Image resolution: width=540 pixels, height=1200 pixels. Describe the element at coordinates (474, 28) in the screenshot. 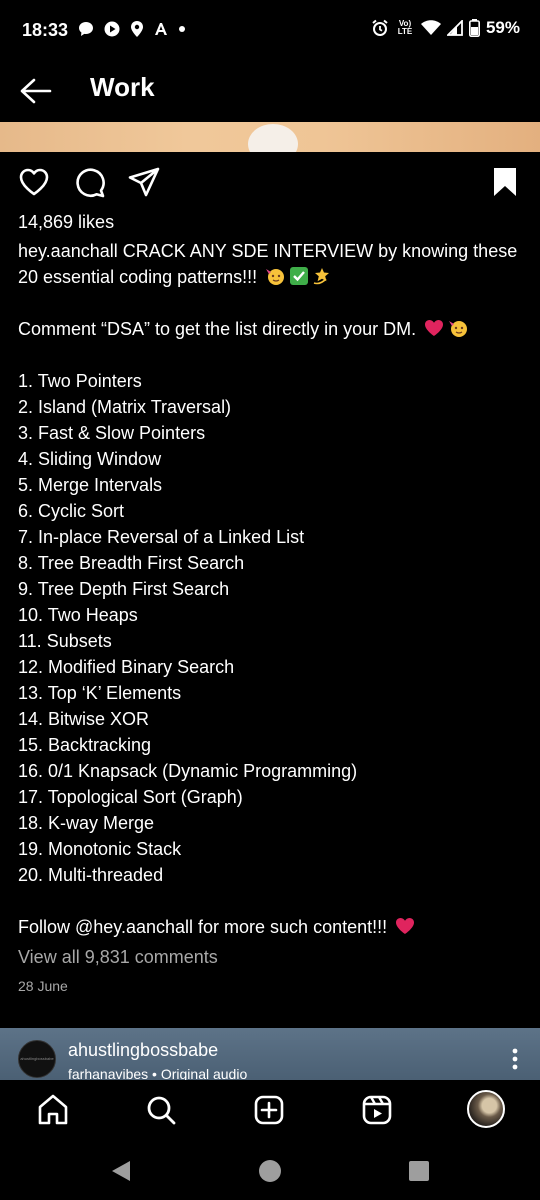

I see `battery-icon` at that location.